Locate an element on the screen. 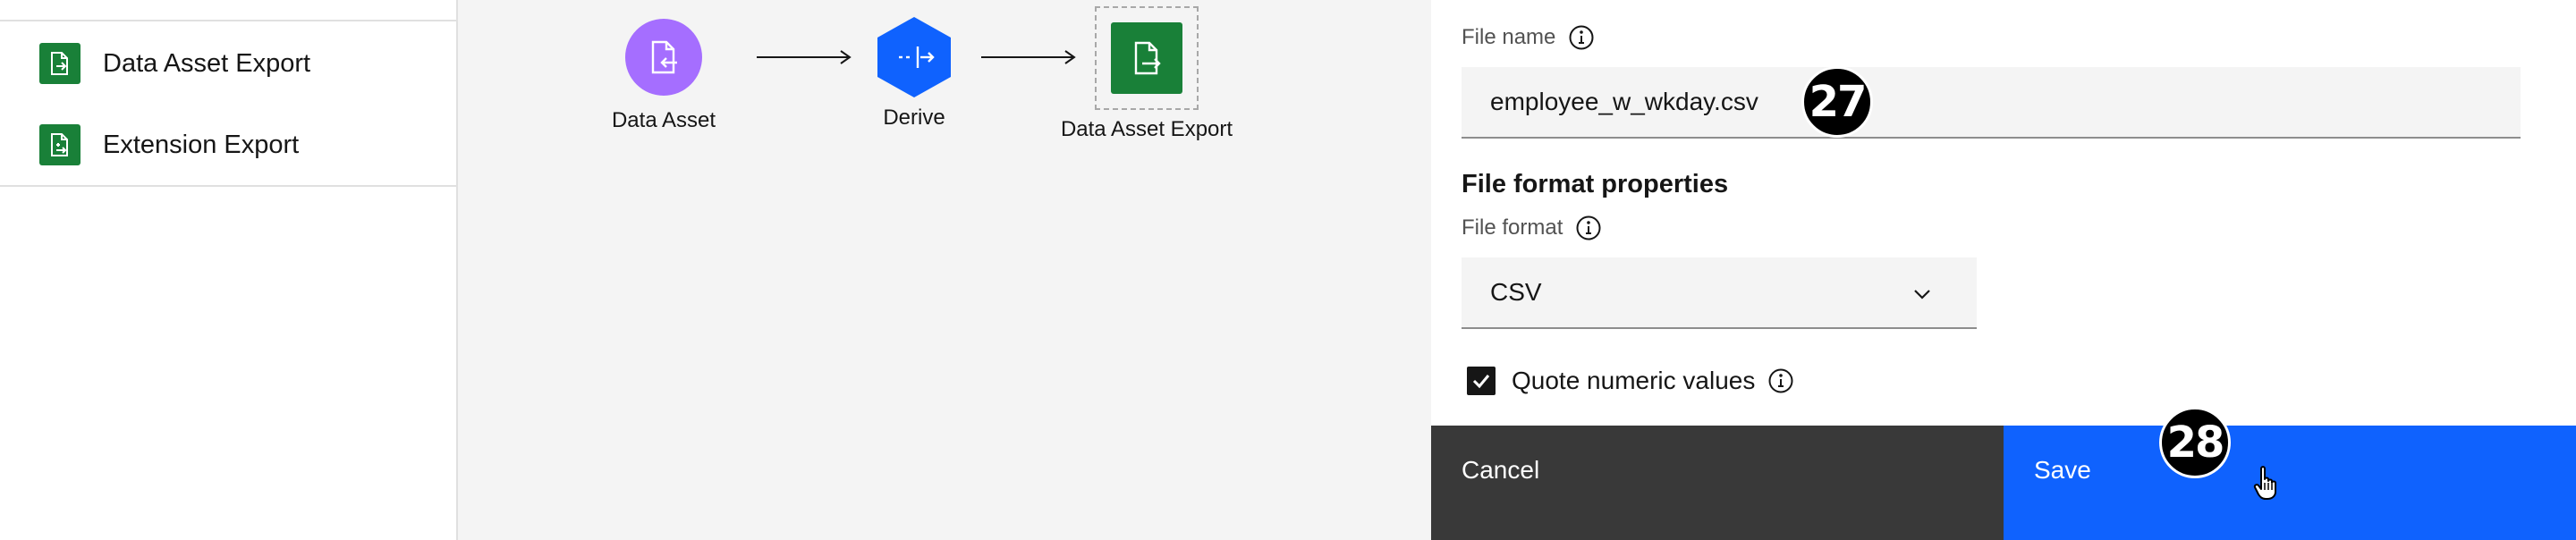 This screenshot has height=540, width=2576. file-format-label-text: File format is located at coordinates (1512, 227).